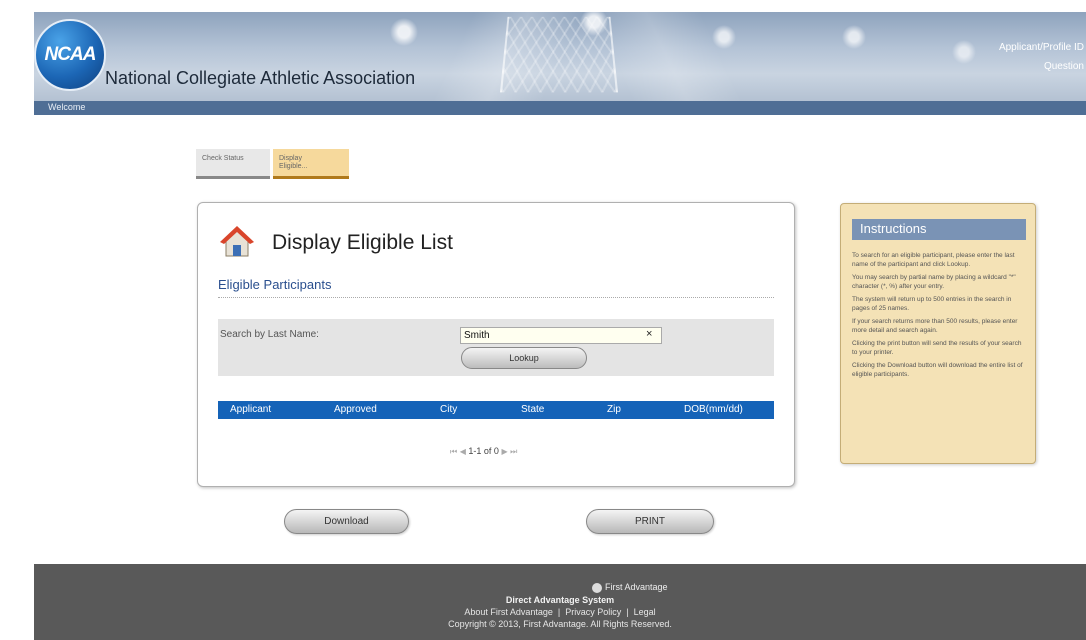 Image resolution: width=1086 pixels, height=640 pixels. What do you see at coordinates (67, 107) in the screenshot?
I see `welcome-text: Welcome` at bounding box center [67, 107].